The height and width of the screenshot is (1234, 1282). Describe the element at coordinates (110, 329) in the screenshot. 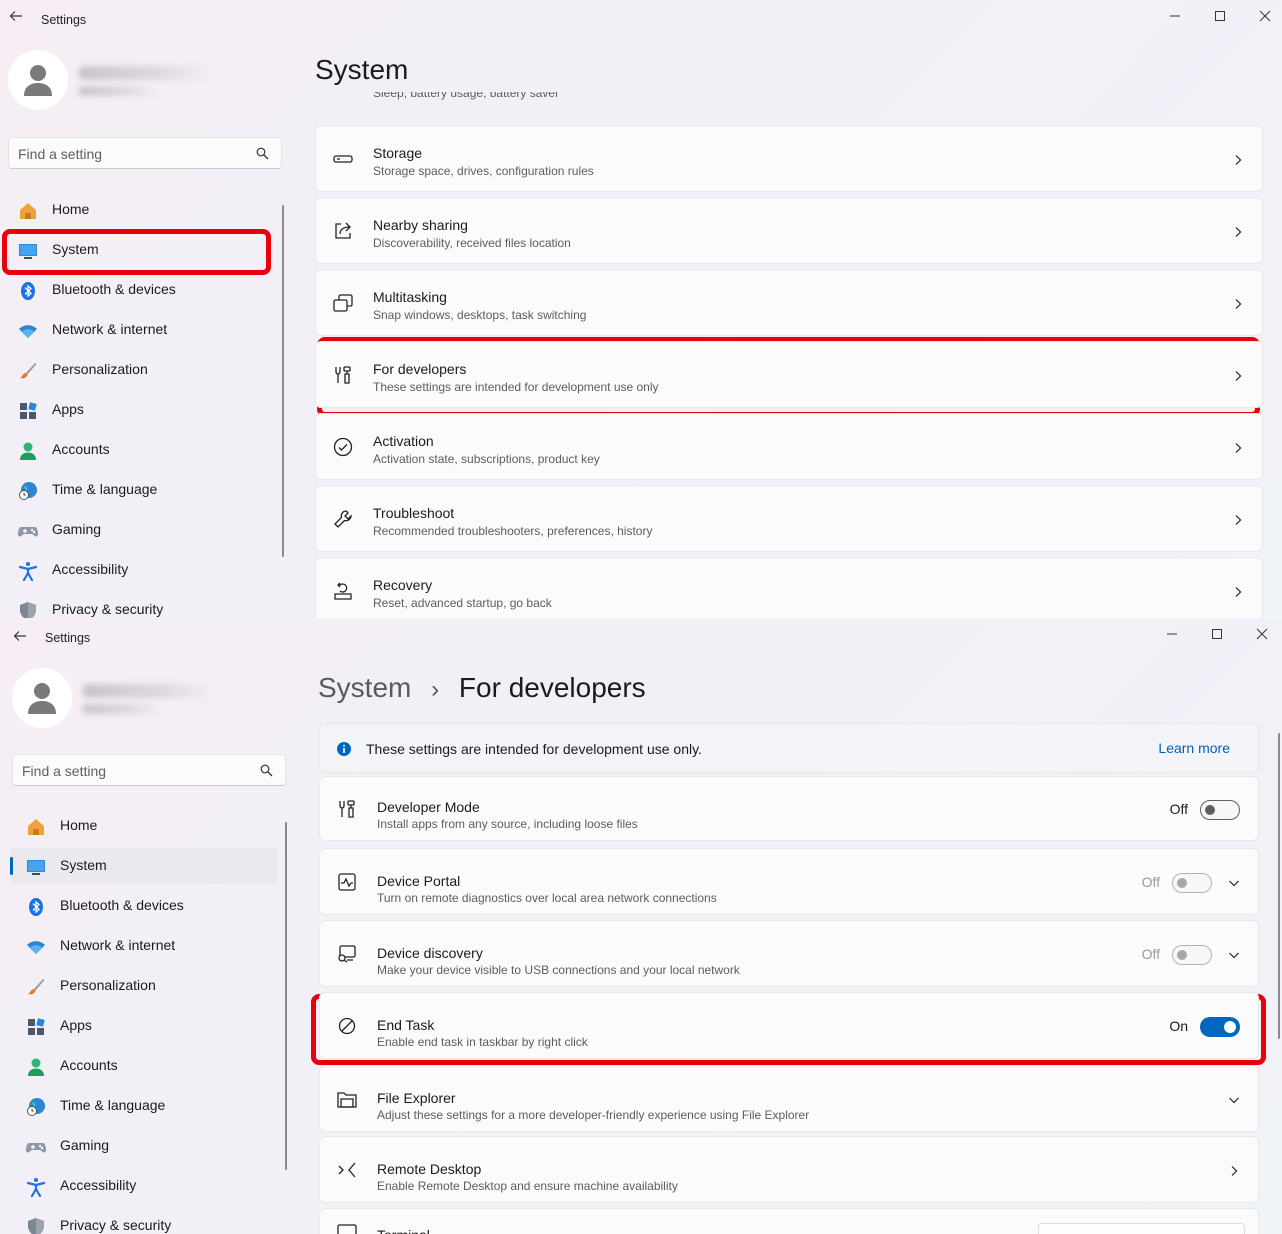

I see `sidebar-item-label: Network & internet` at that location.